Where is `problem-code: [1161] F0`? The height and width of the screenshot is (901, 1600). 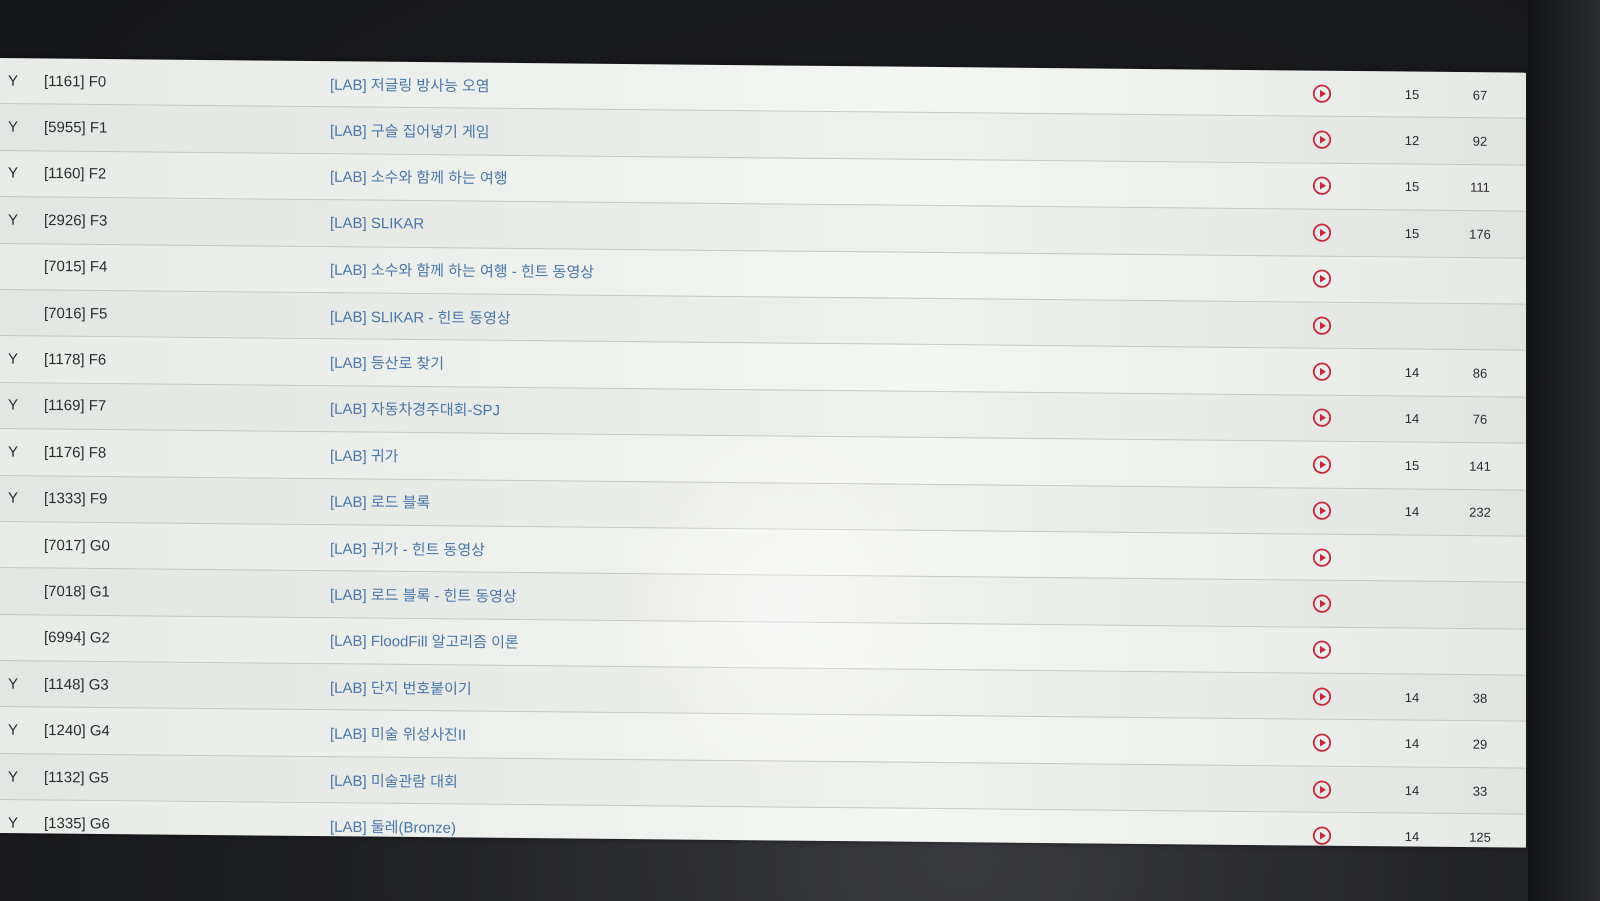
problem-code: [1161] F0 is located at coordinates (75, 81).